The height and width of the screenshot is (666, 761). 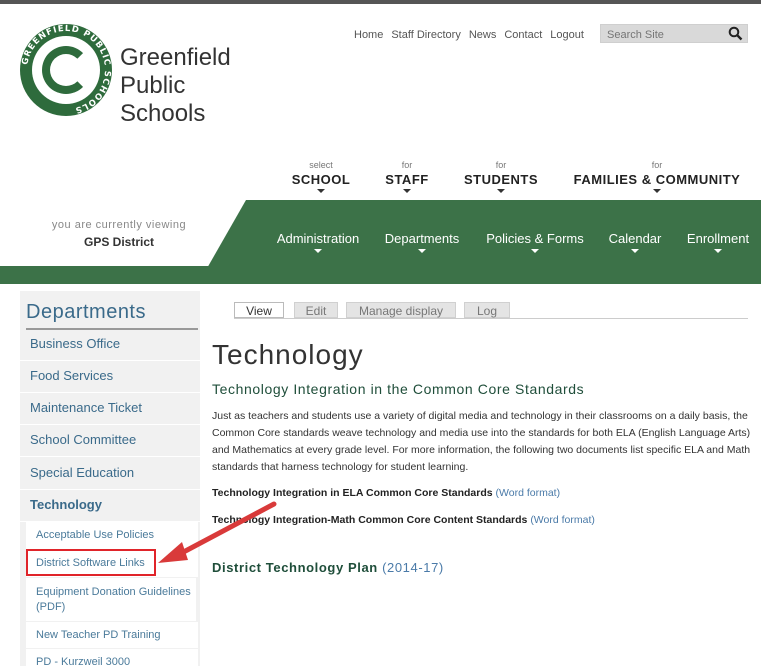 What do you see at coordinates (562, 520) in the screenshot?
I see `doc-math-word-link: (Word format)` at bounding box center [562, 520].